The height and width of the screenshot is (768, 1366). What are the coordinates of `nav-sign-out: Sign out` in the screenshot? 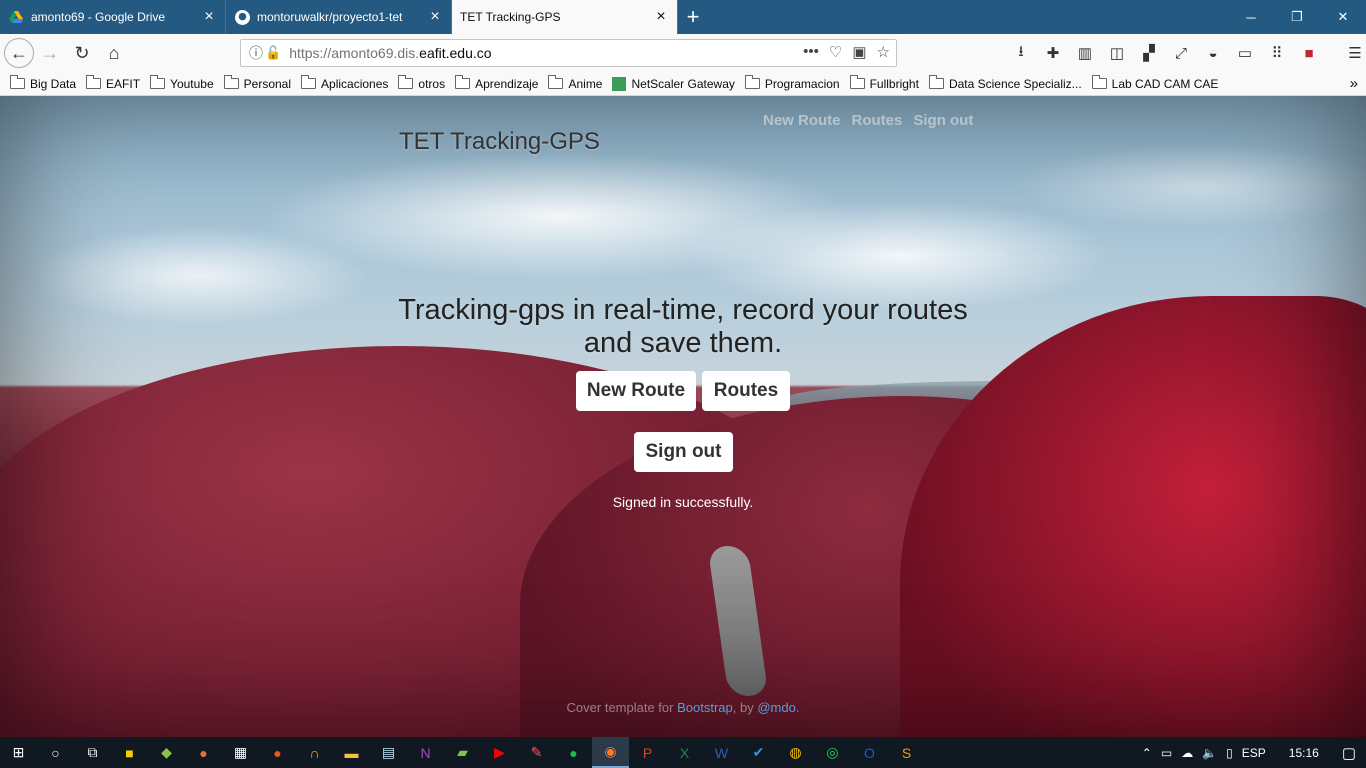 It's located at (943, 120).